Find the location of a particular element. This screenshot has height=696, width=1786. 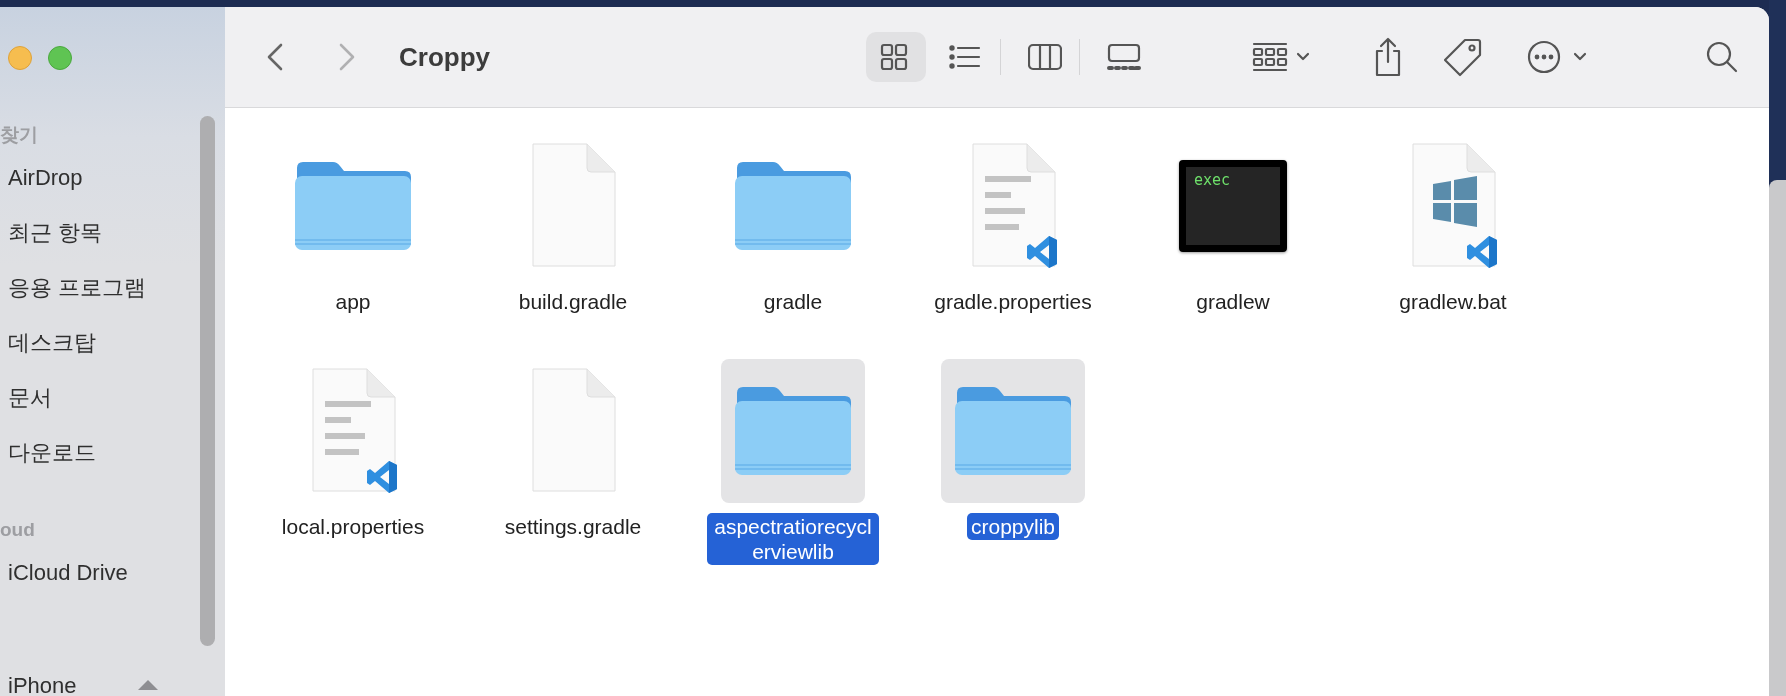

file-name: local.properties is located at coordinates (353, 526).